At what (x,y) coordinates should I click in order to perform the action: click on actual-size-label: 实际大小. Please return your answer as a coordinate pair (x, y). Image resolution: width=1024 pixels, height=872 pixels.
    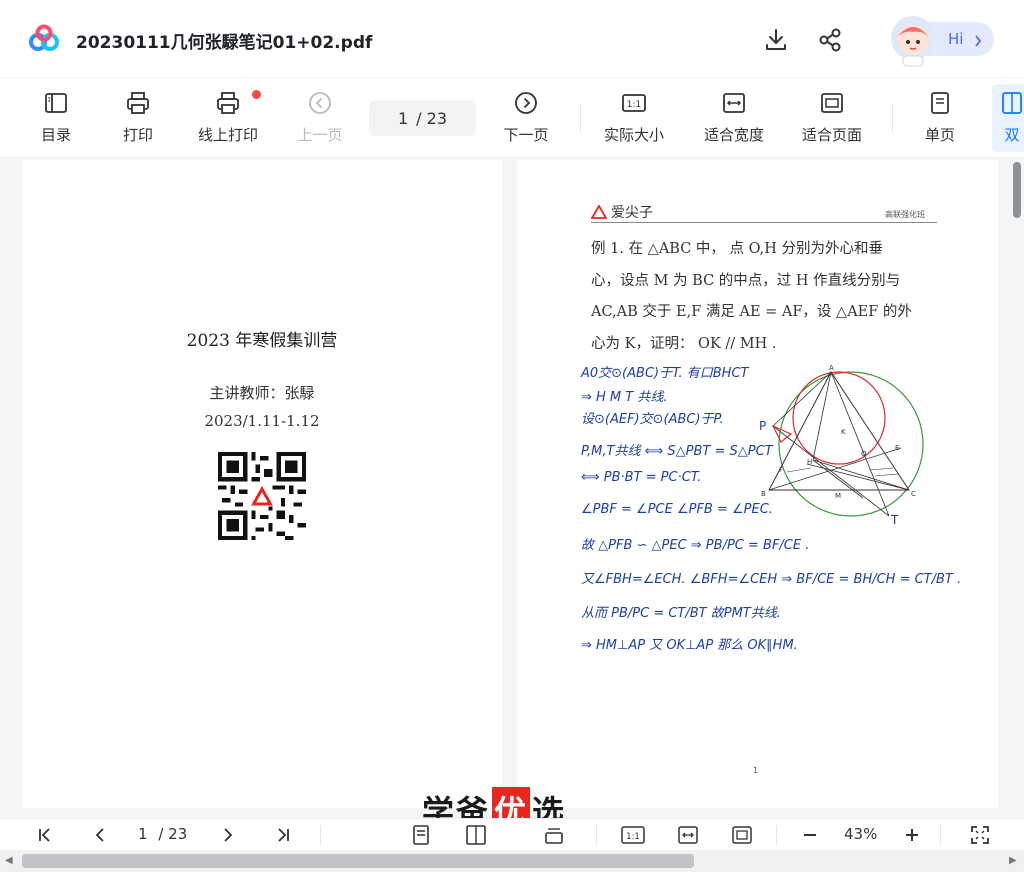
    Looking at the image, I should click on (633, 135).